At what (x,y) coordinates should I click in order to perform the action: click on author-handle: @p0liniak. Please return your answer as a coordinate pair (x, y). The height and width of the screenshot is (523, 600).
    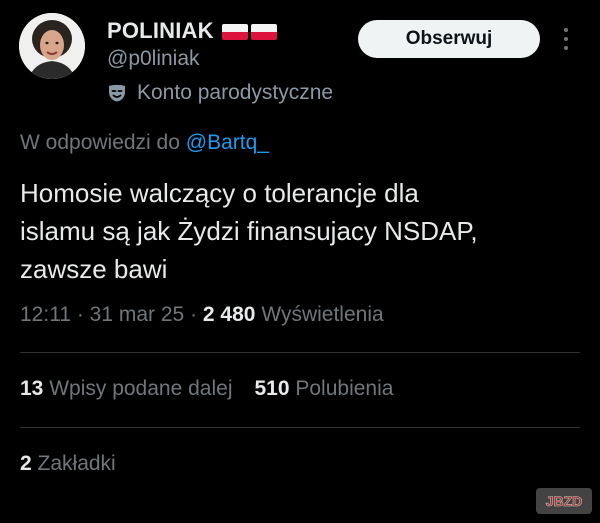
    Looking at the image, I should click on (153, 59).